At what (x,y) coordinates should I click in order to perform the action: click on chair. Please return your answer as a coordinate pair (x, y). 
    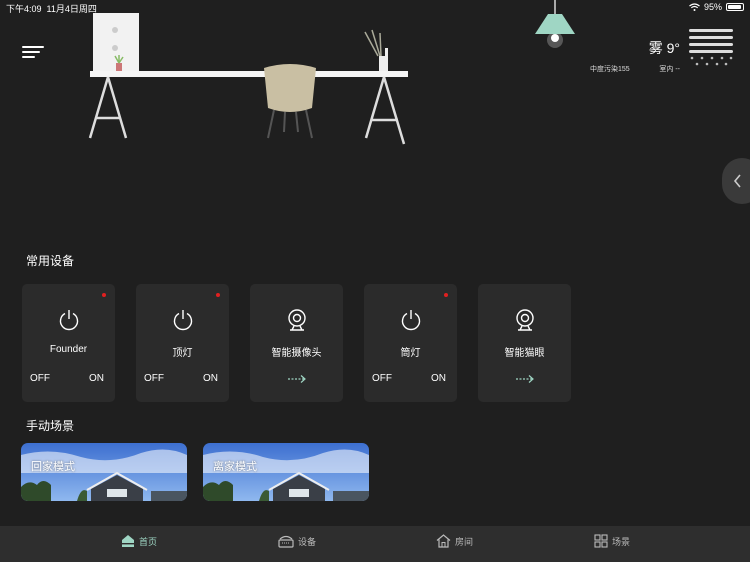
    Looking at the image, I should click on (290, 88).